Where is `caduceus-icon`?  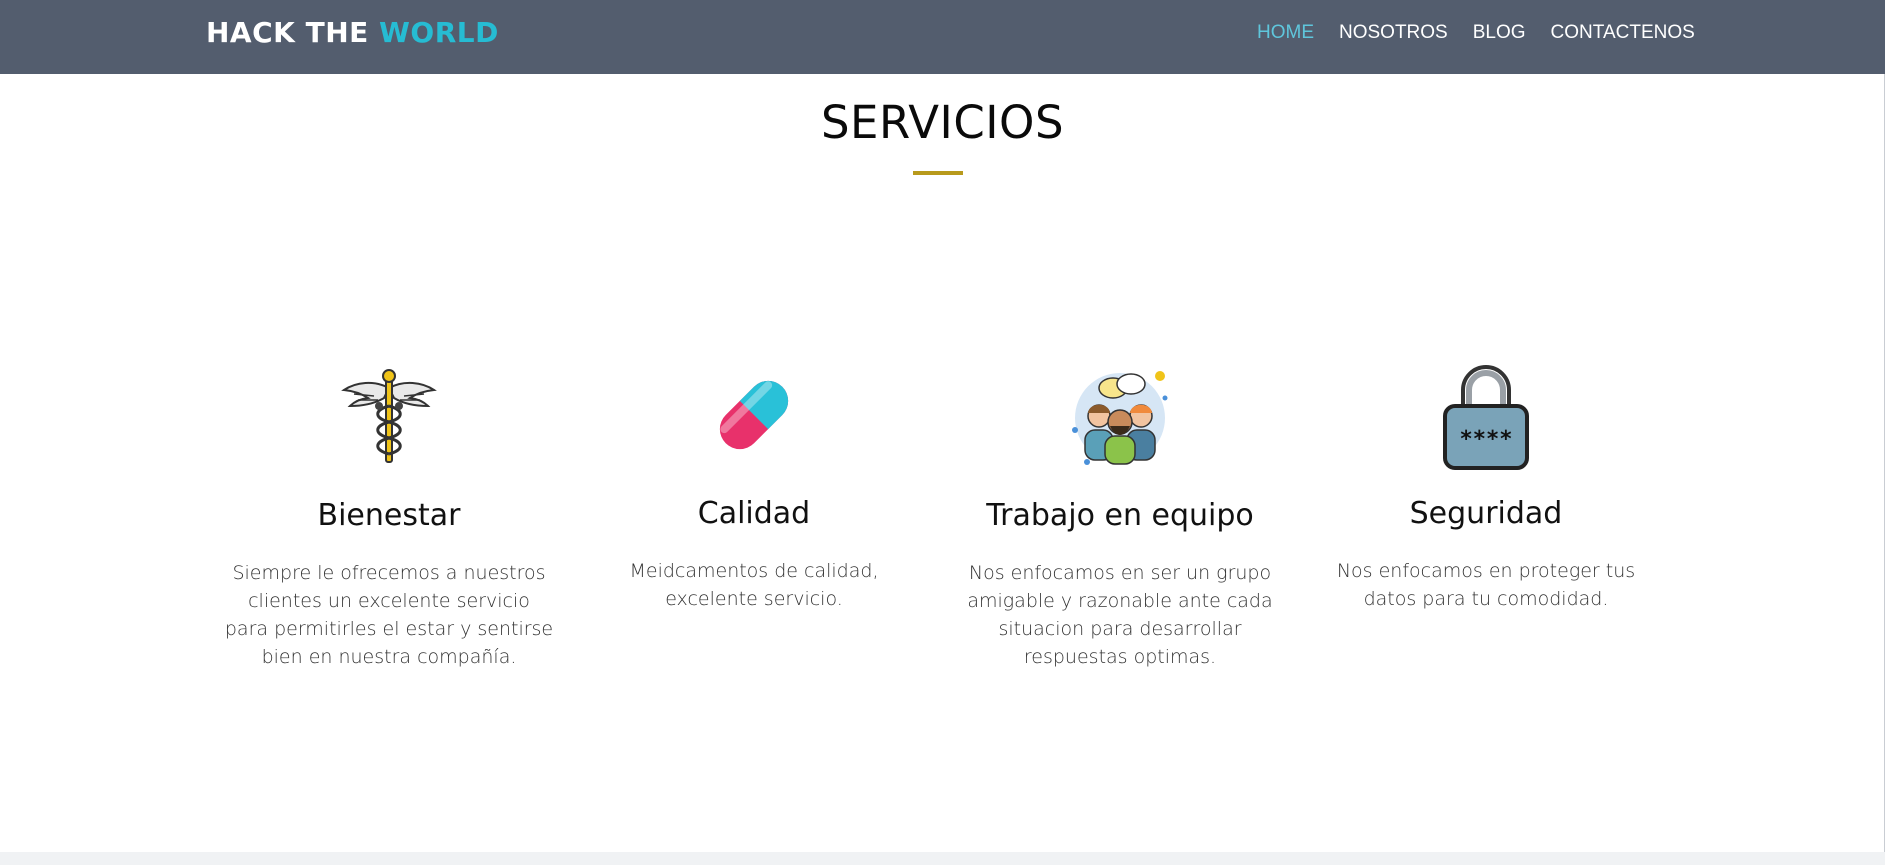
caduceus-icon is located at coordinates (389, 416).